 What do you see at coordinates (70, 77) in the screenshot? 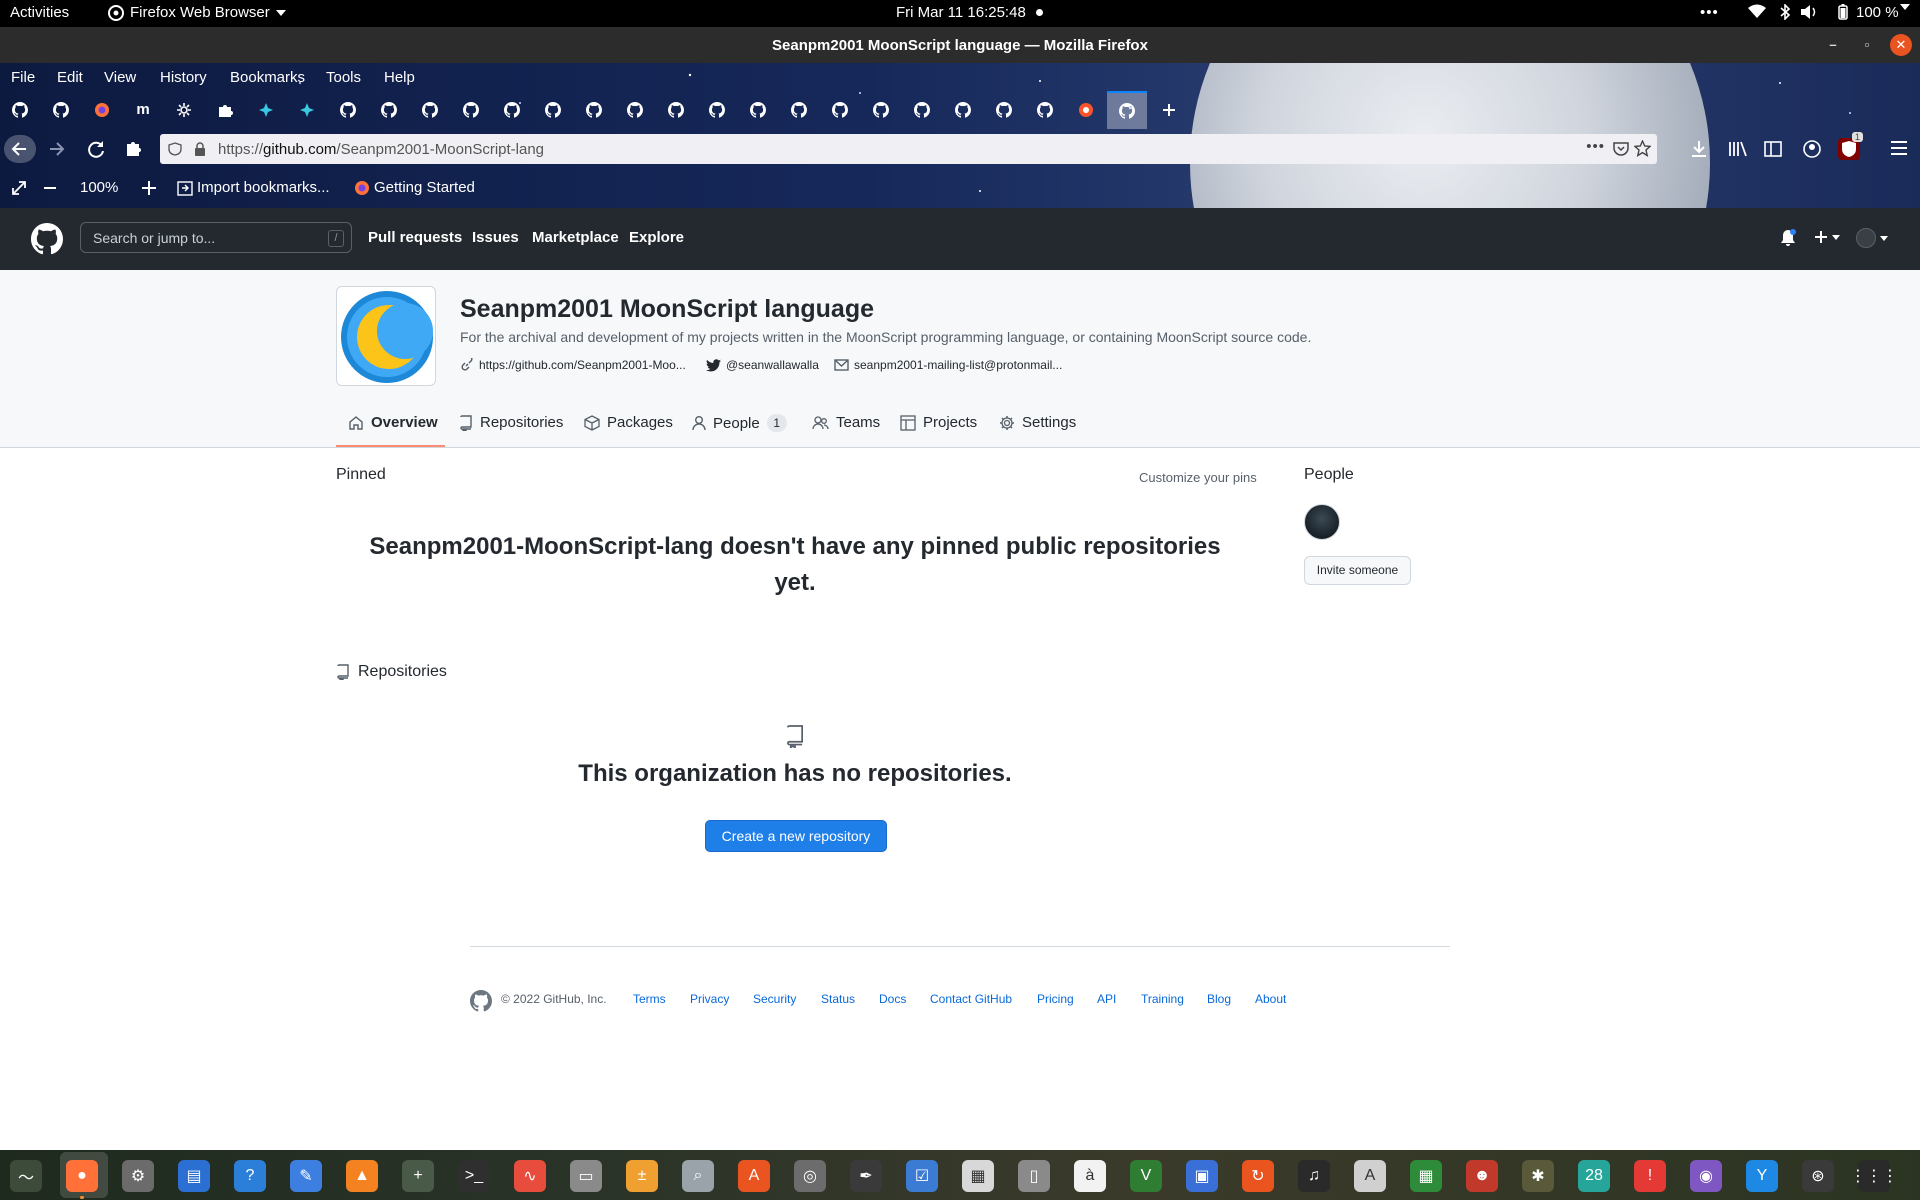
I see `menu-edit: Edit` at bounding box center [70, 77].